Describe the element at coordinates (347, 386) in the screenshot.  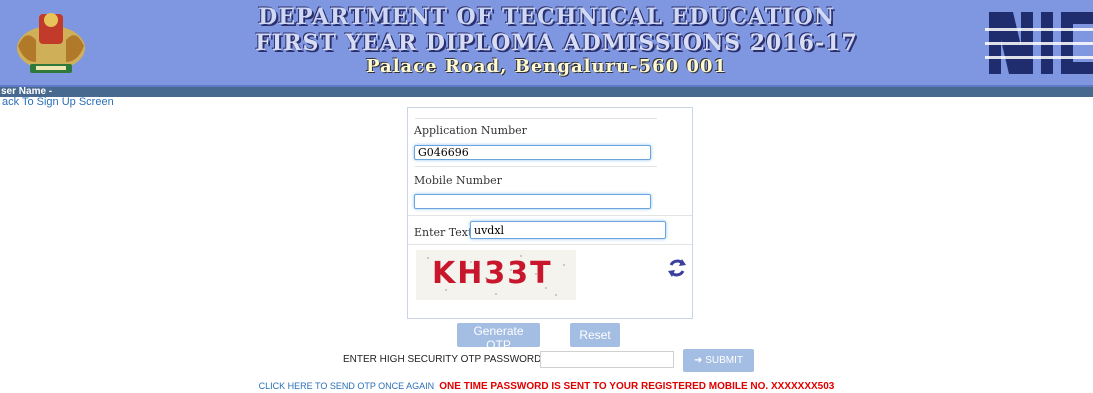
I see `resend-otp-link: CLICK HERE TO SEND OTP ONCE AGAIN` at that location.